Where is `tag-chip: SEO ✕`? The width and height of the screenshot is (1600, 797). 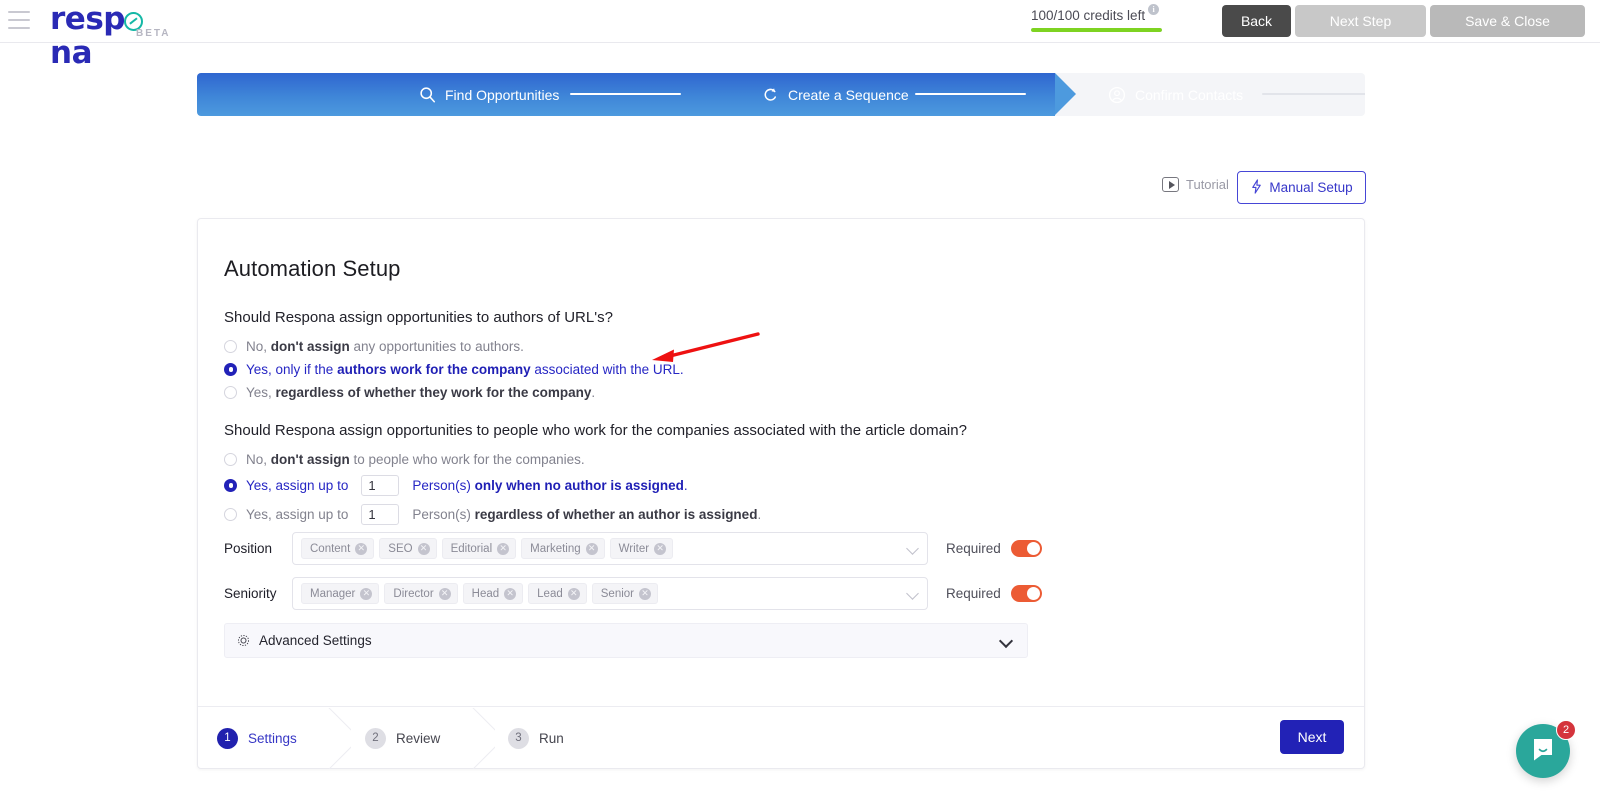
tag-chip: SEO ✕ is located at coordinates (408, 548).